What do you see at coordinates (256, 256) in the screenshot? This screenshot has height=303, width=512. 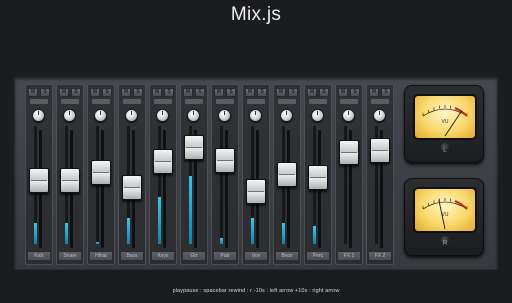 I see `channel-name: Vox` at bounding box center [256, 256].